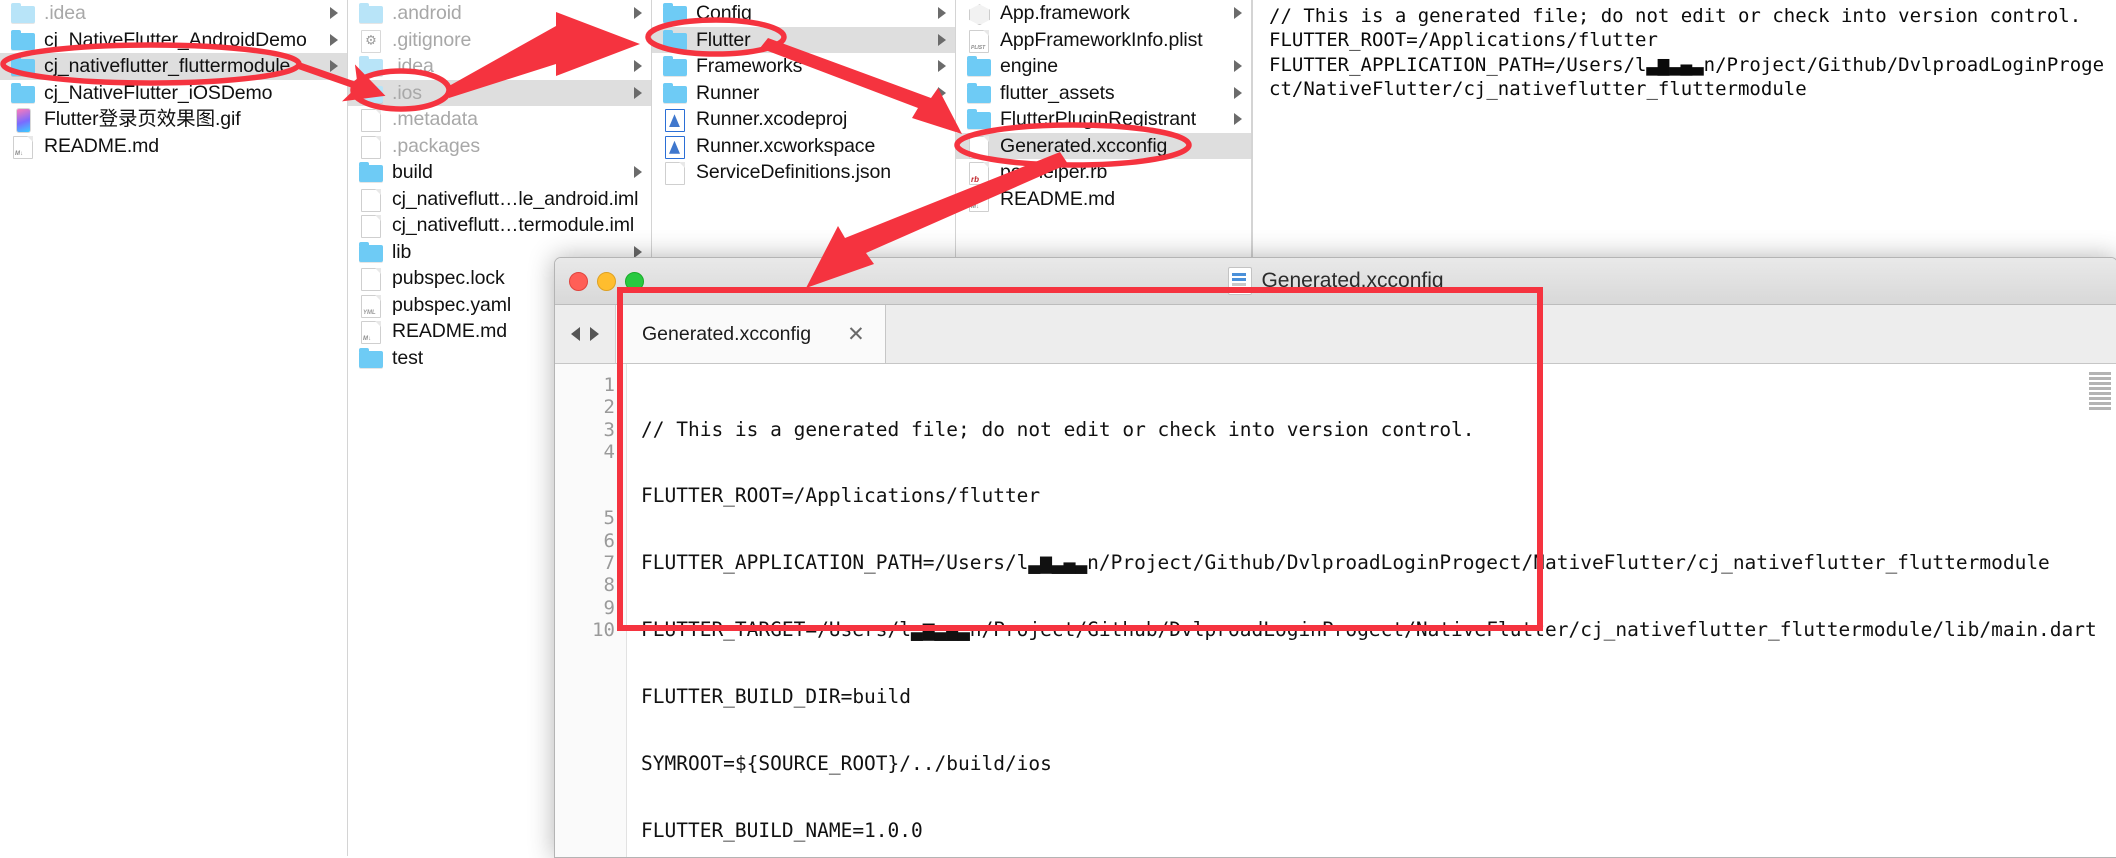  Describe the element at coordinates (2100, 402) in the screenshot. I see `code-minimap` at that location.